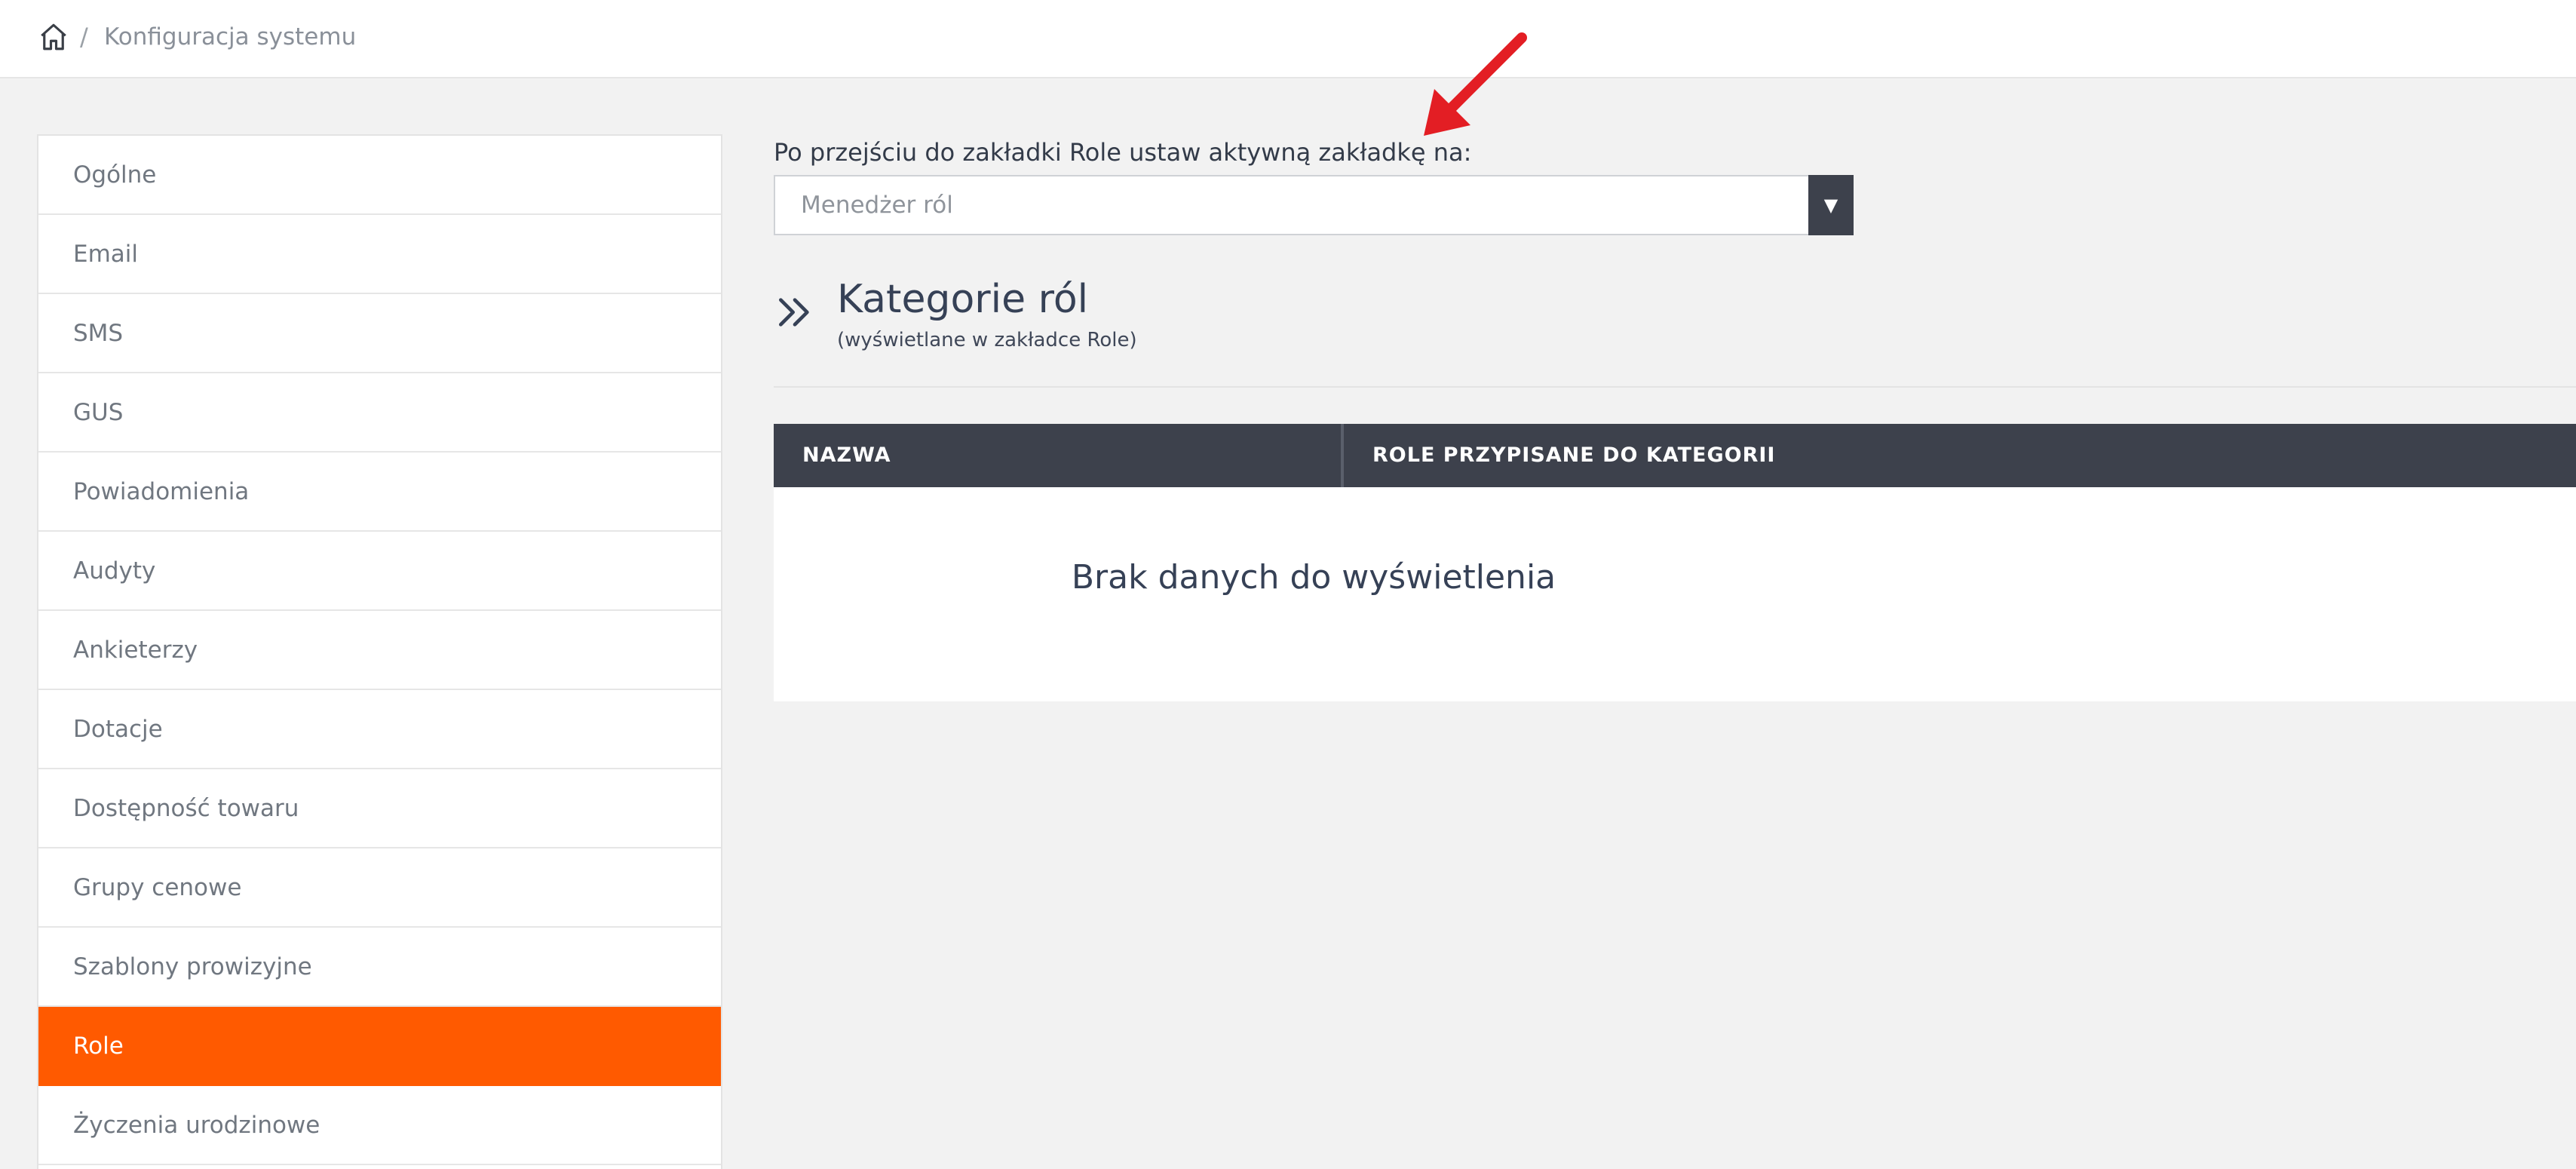 This screenshot has width=2576, height=1169. Describe the element at coordinates (196, 1125) in the screenshot. I see `sidebar-item-label: Życzenia urodzinowe` at that location.